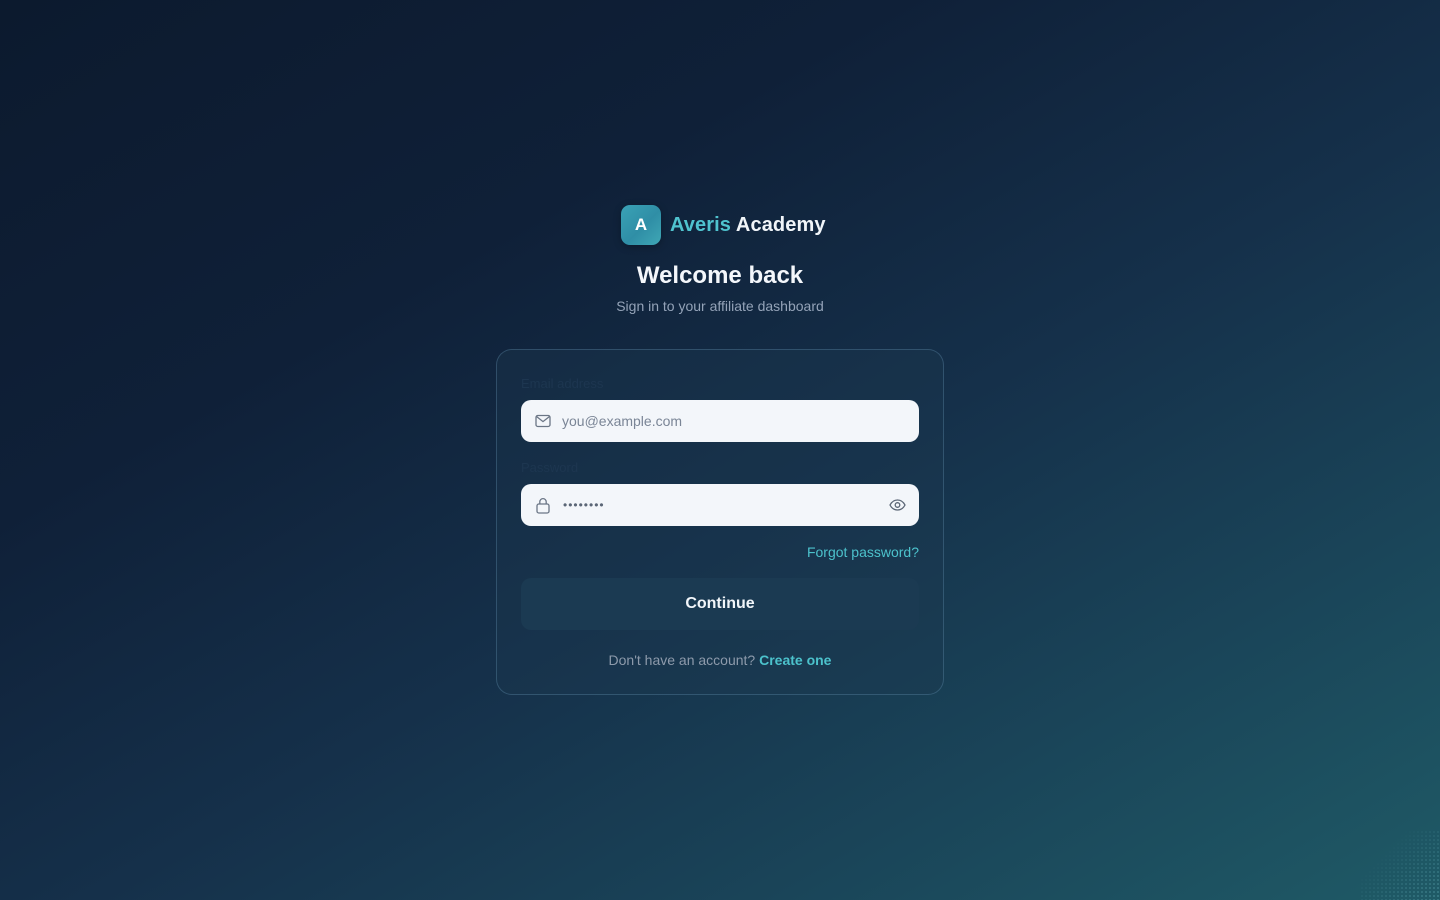 Image resolution: width=1440 pixels, height=900 pixels. I want to click on mail-icon, so click(543, 421).